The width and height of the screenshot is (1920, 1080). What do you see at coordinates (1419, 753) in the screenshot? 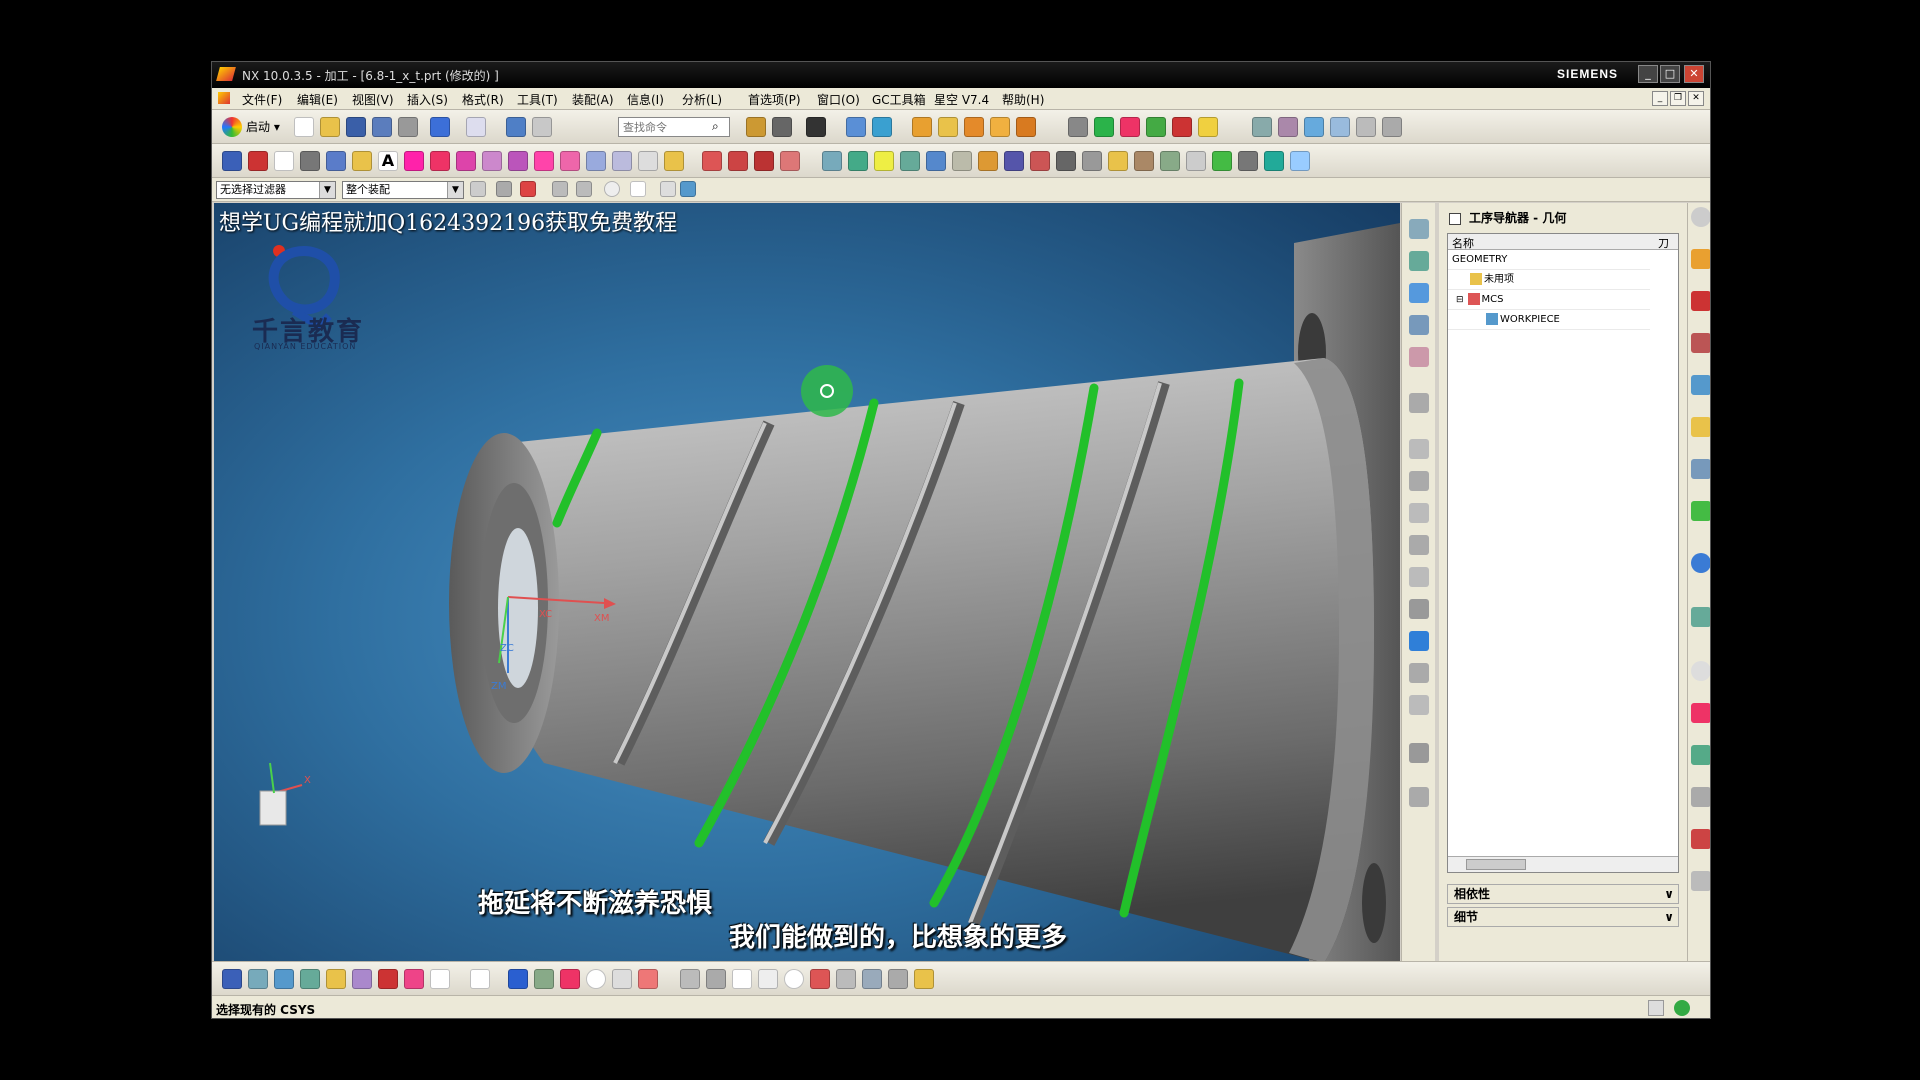
I see `output-icon` at bounding box center [1419, 753].